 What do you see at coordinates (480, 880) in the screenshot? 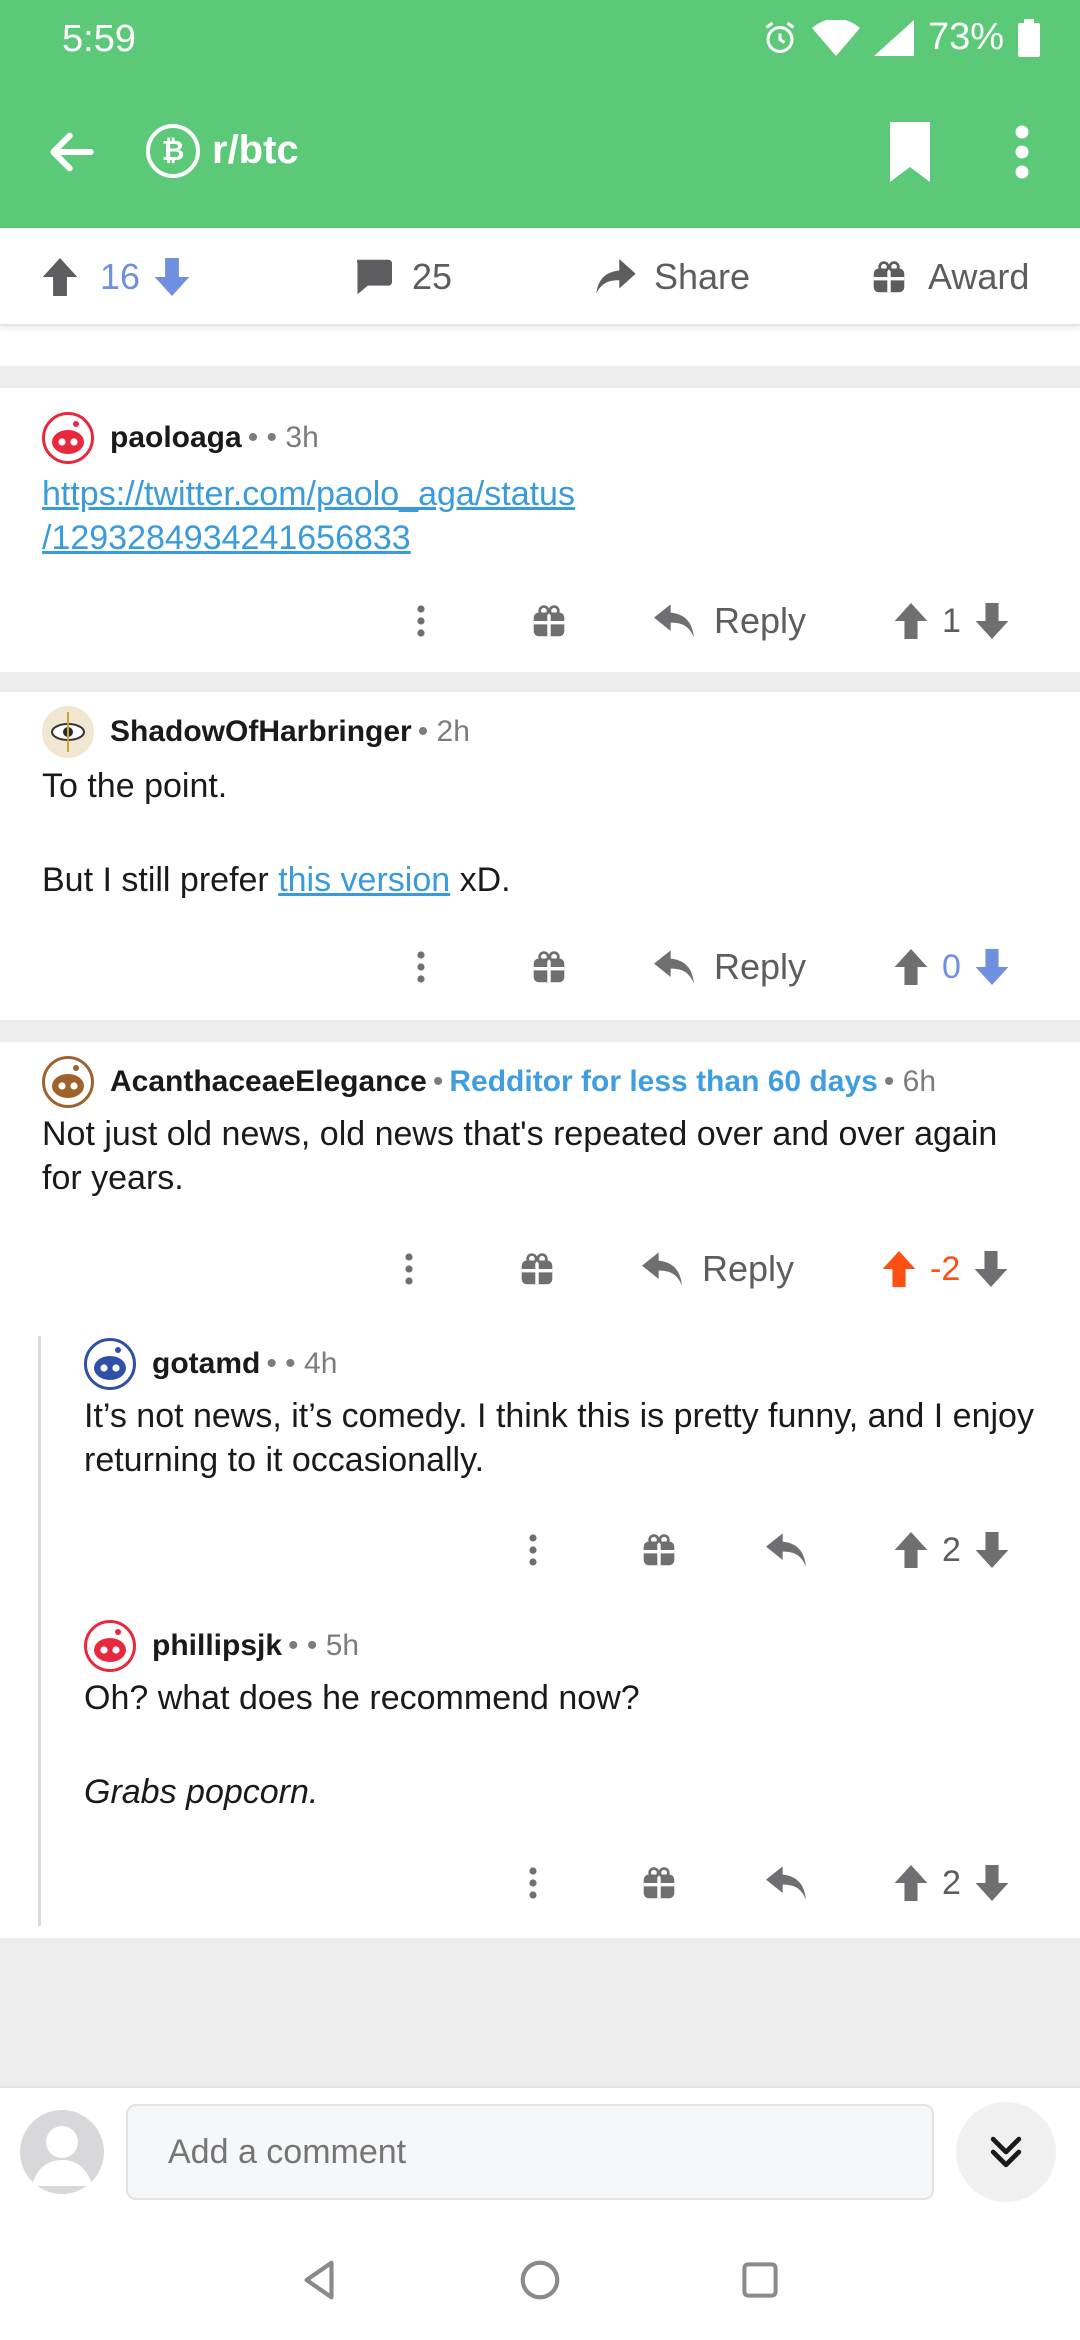
I see `comment-text: xD.` at bounding box center [480, 880].